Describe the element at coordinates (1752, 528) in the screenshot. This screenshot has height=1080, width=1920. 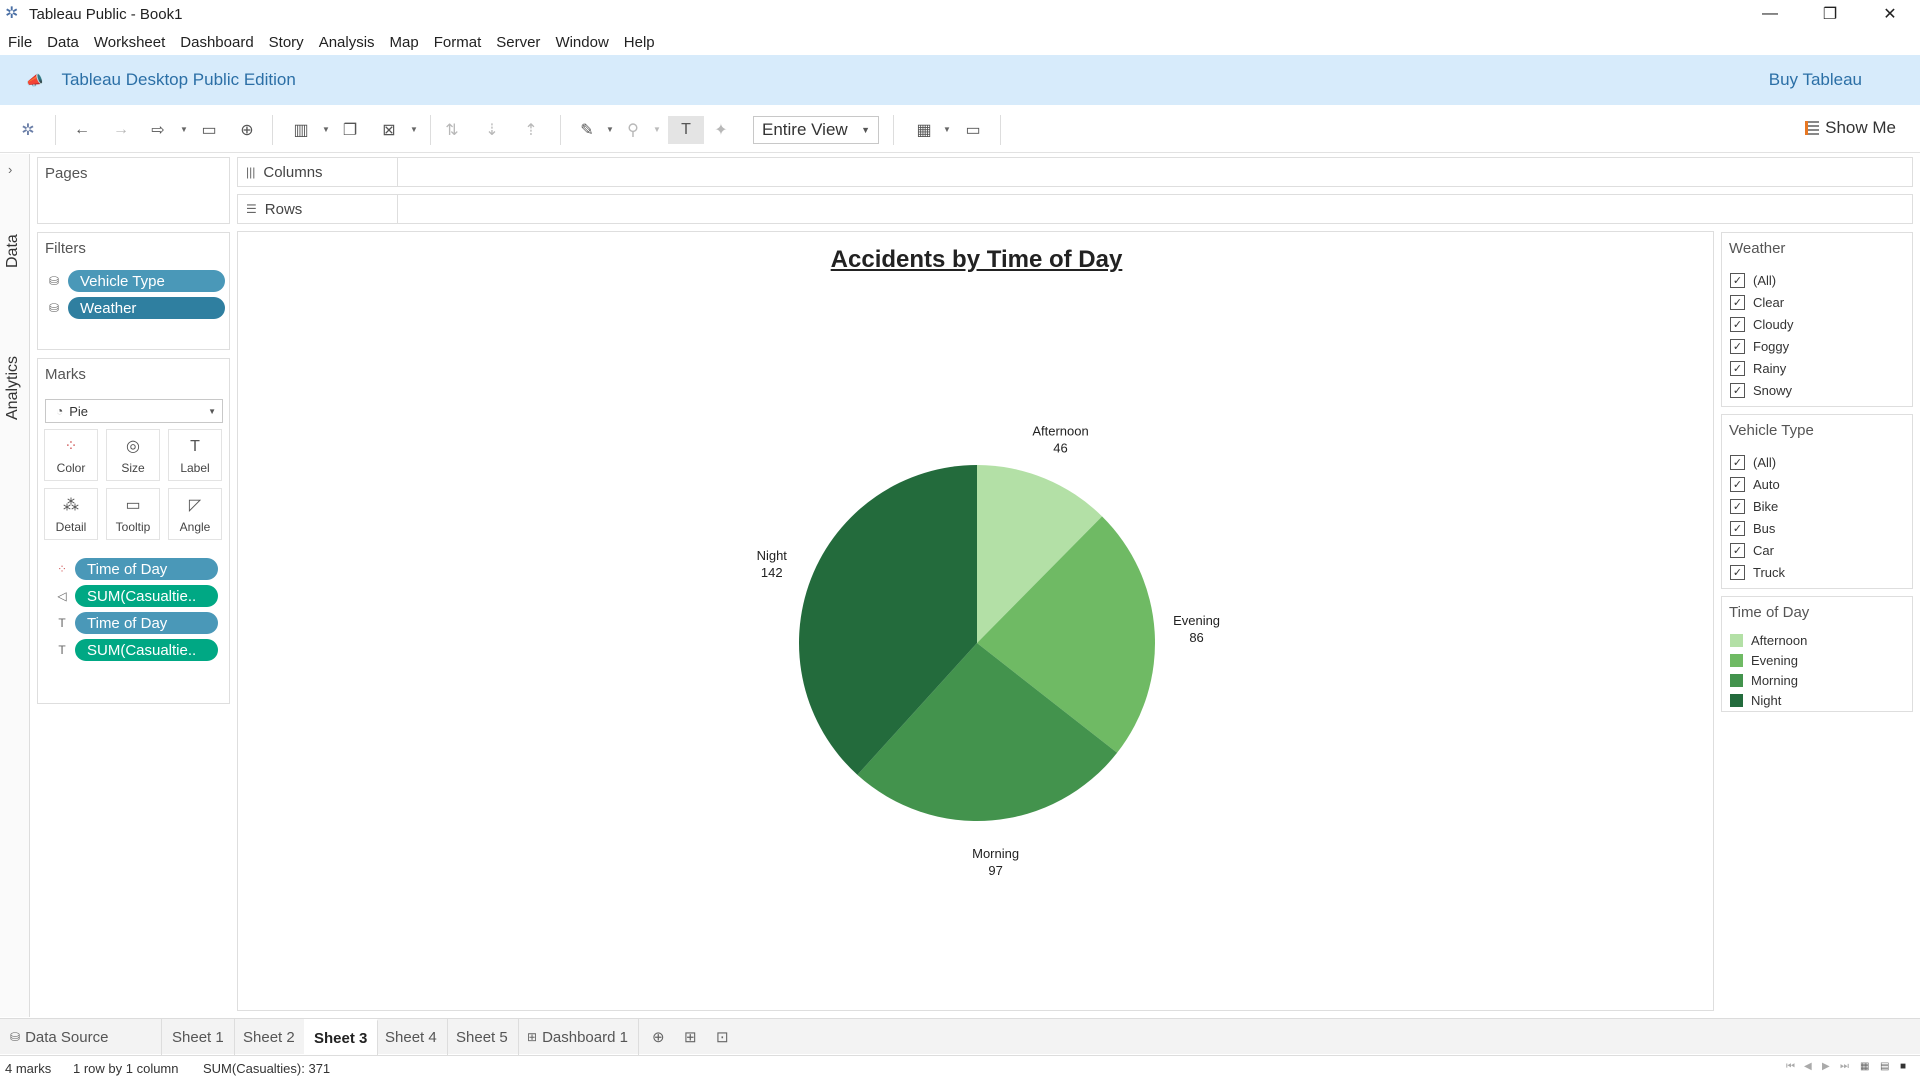
I see `vehicle-option-bus: ✓ Bus` at that location.